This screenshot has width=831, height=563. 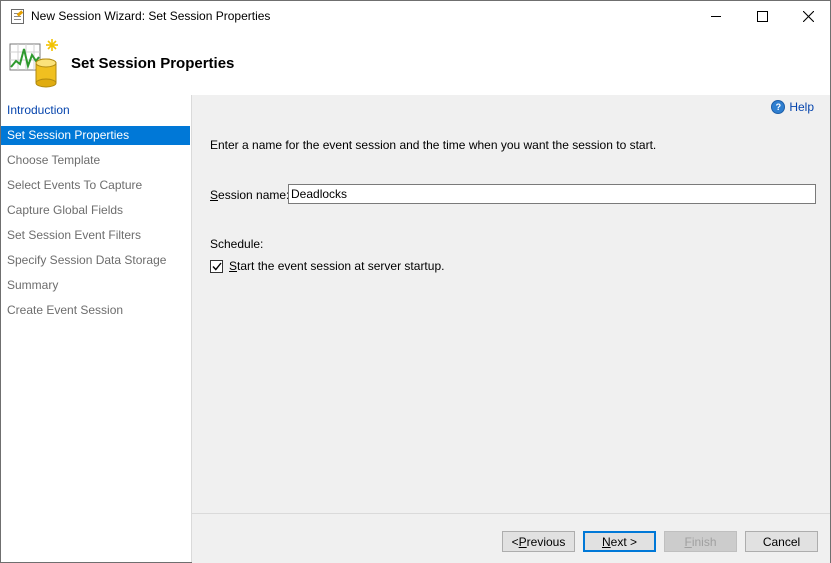 What do you see at coordinates (75, 185) in the screenshot?
I see `nav-item-select-events: Select Events To Capture` at bounding box center [75, 185].